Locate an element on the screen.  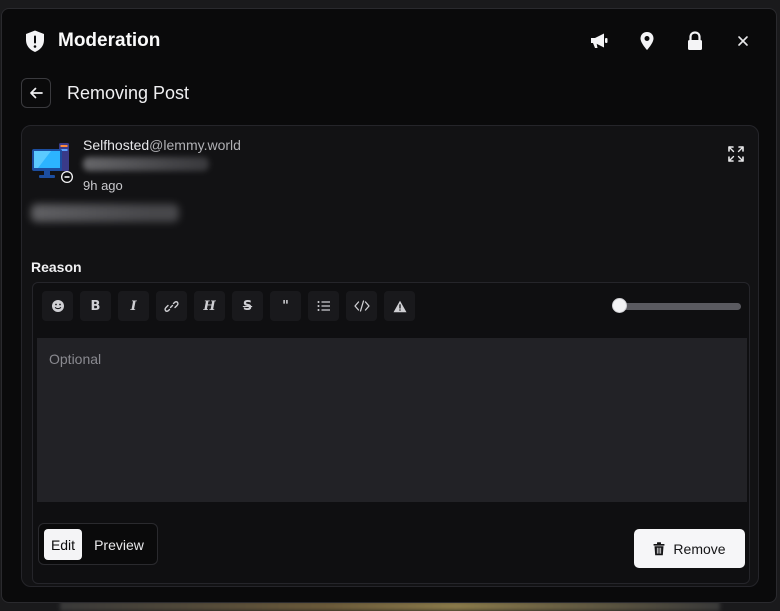
strikethrough-icon: S is located at coordinates (247, 306).